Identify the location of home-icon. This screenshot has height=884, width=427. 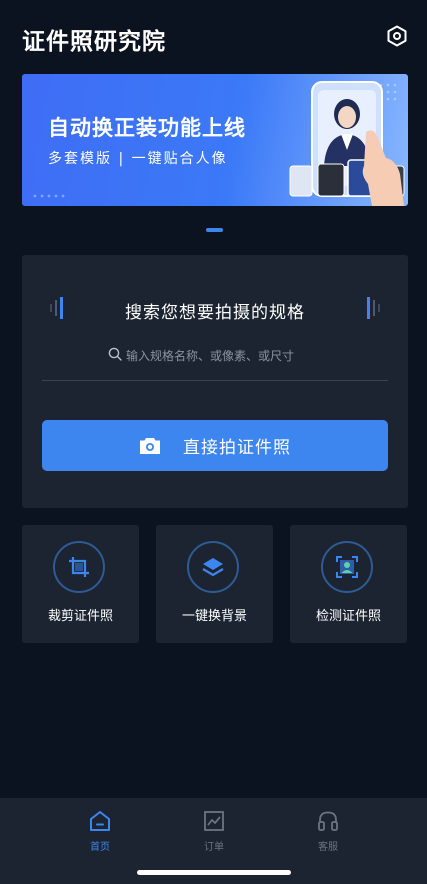
(100, 821).